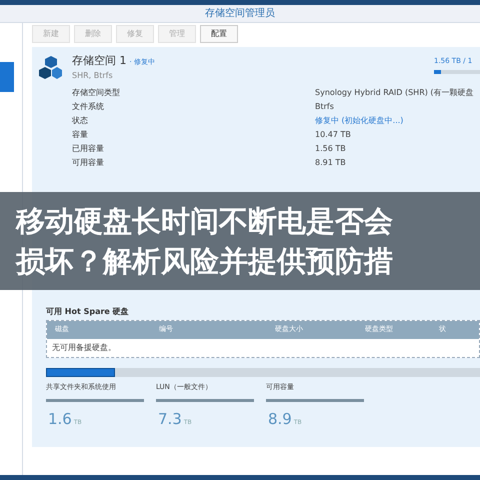  What do you see at coordinates (88, 312) in the screenshot?
I see `section-title: 可用 Hot Spare 硬盘` at bounding box center [88, 312].